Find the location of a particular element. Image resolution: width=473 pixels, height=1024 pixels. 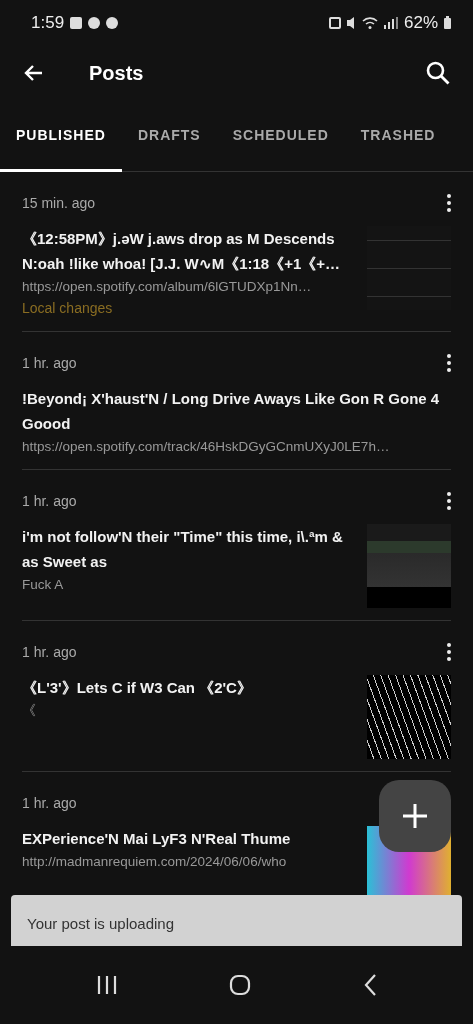

add-post-button is located at coordinates (415, 816).